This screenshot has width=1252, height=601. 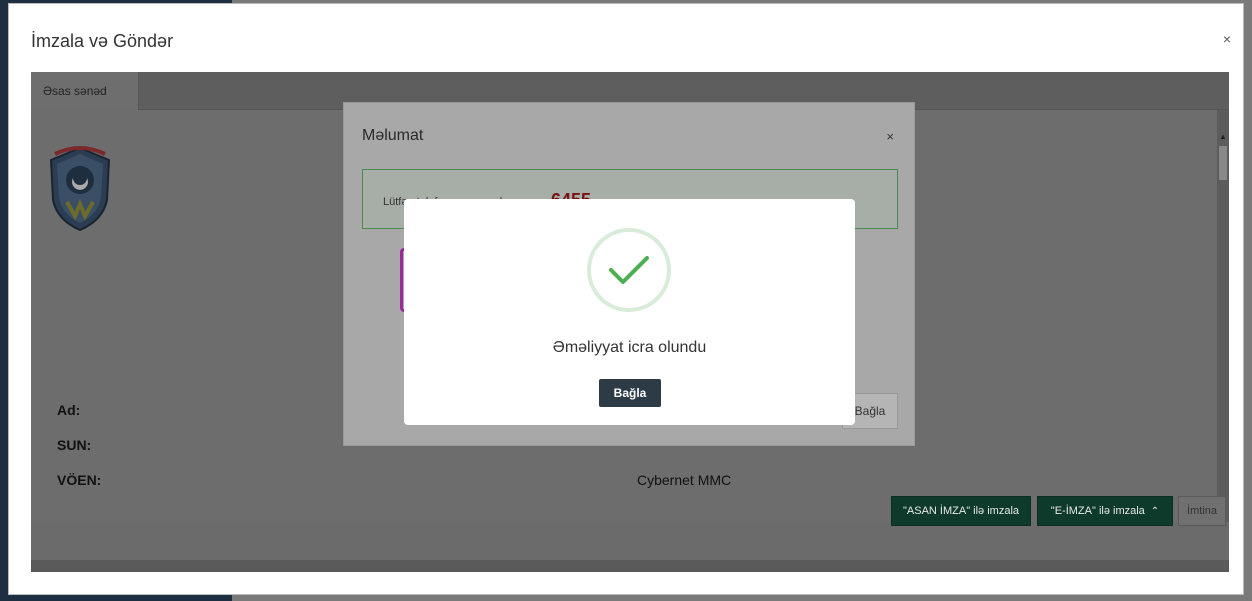 What do you see at coordinates (80, 189) in the screenshot?
I see `tax-ministry-emblem-icon` at bounding box center [80, 189].